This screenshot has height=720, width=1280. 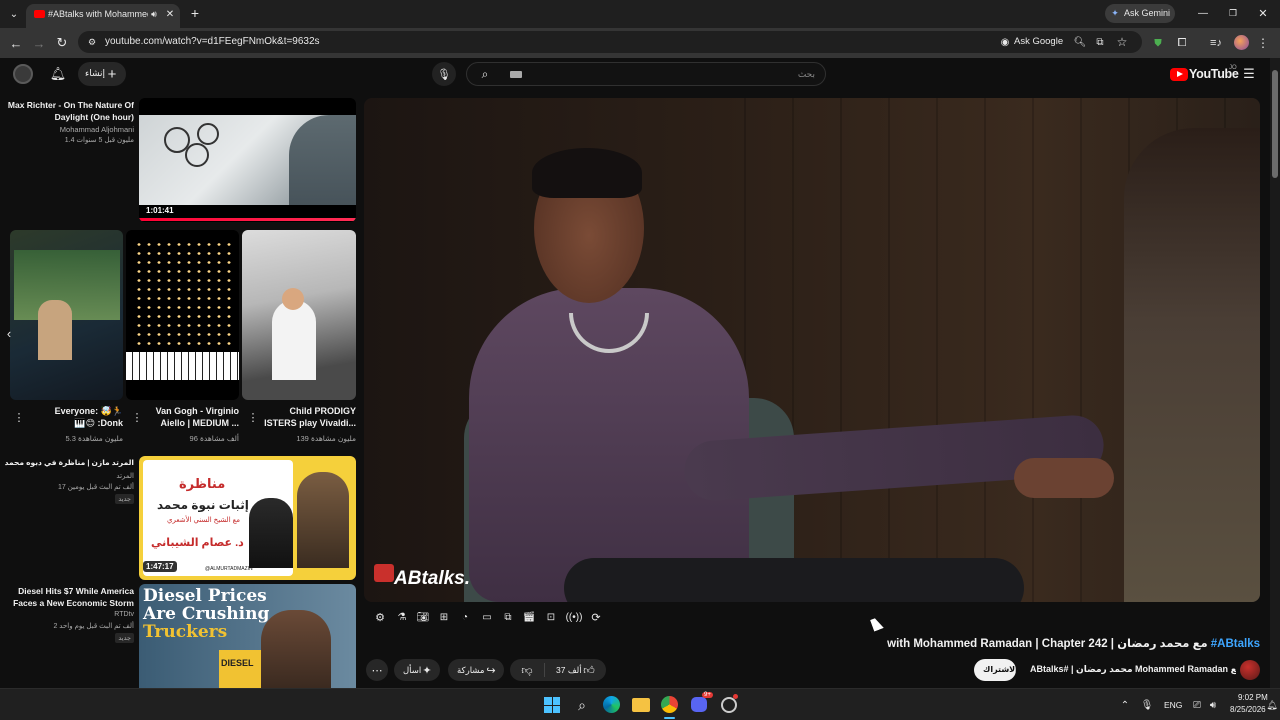 I want to click on media-controls-icon: ≡♪, so click(x=1216, y=43).